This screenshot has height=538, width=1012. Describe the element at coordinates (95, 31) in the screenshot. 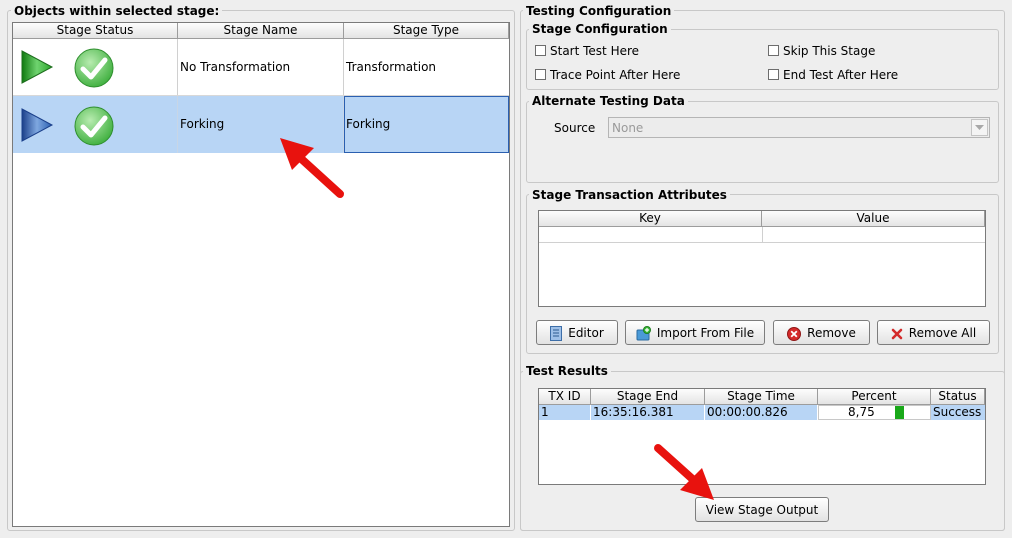

I see `column-header-stage-status: Stage Status` at that location.